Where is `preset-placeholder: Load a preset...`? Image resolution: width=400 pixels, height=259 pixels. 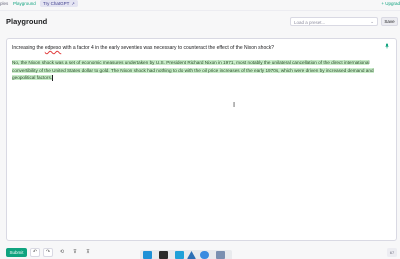 preset-placeholder: Load a preset... is located at coordinates (310, 22).